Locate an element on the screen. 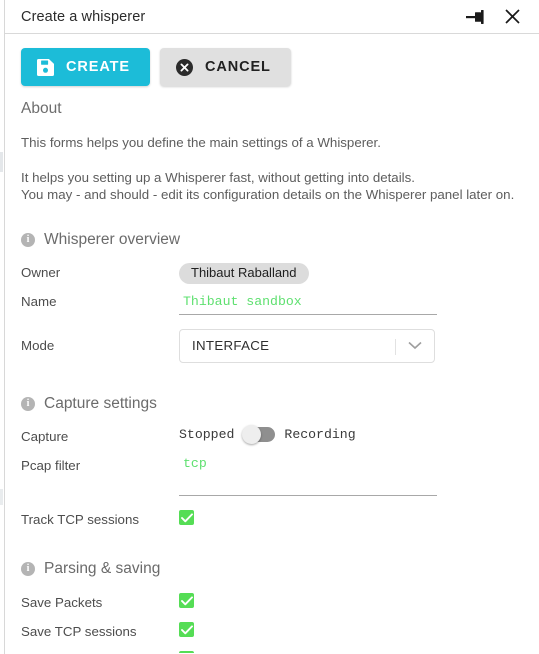 This screenshot has width=539, height=654. cancel-button-label: CANCEL is located at coordinates (237, 67).